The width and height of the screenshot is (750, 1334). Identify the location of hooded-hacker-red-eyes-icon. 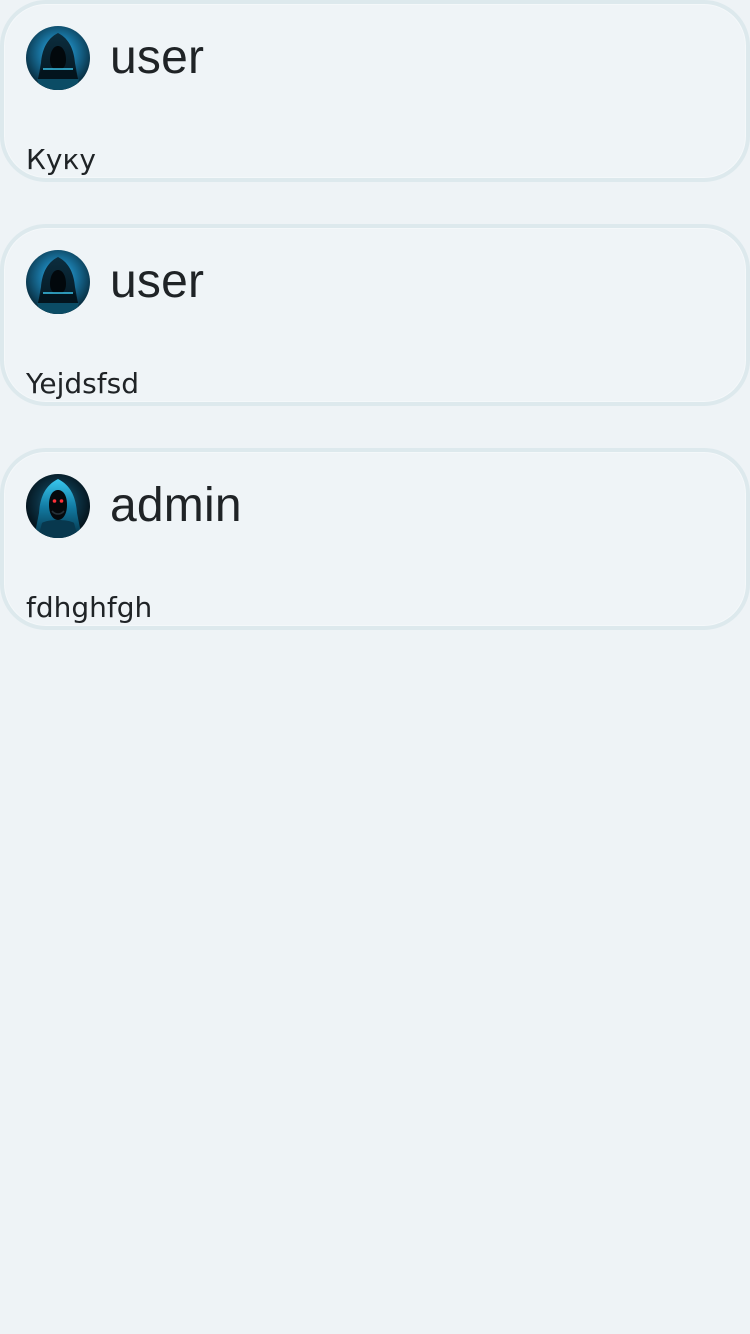
(58, 506).